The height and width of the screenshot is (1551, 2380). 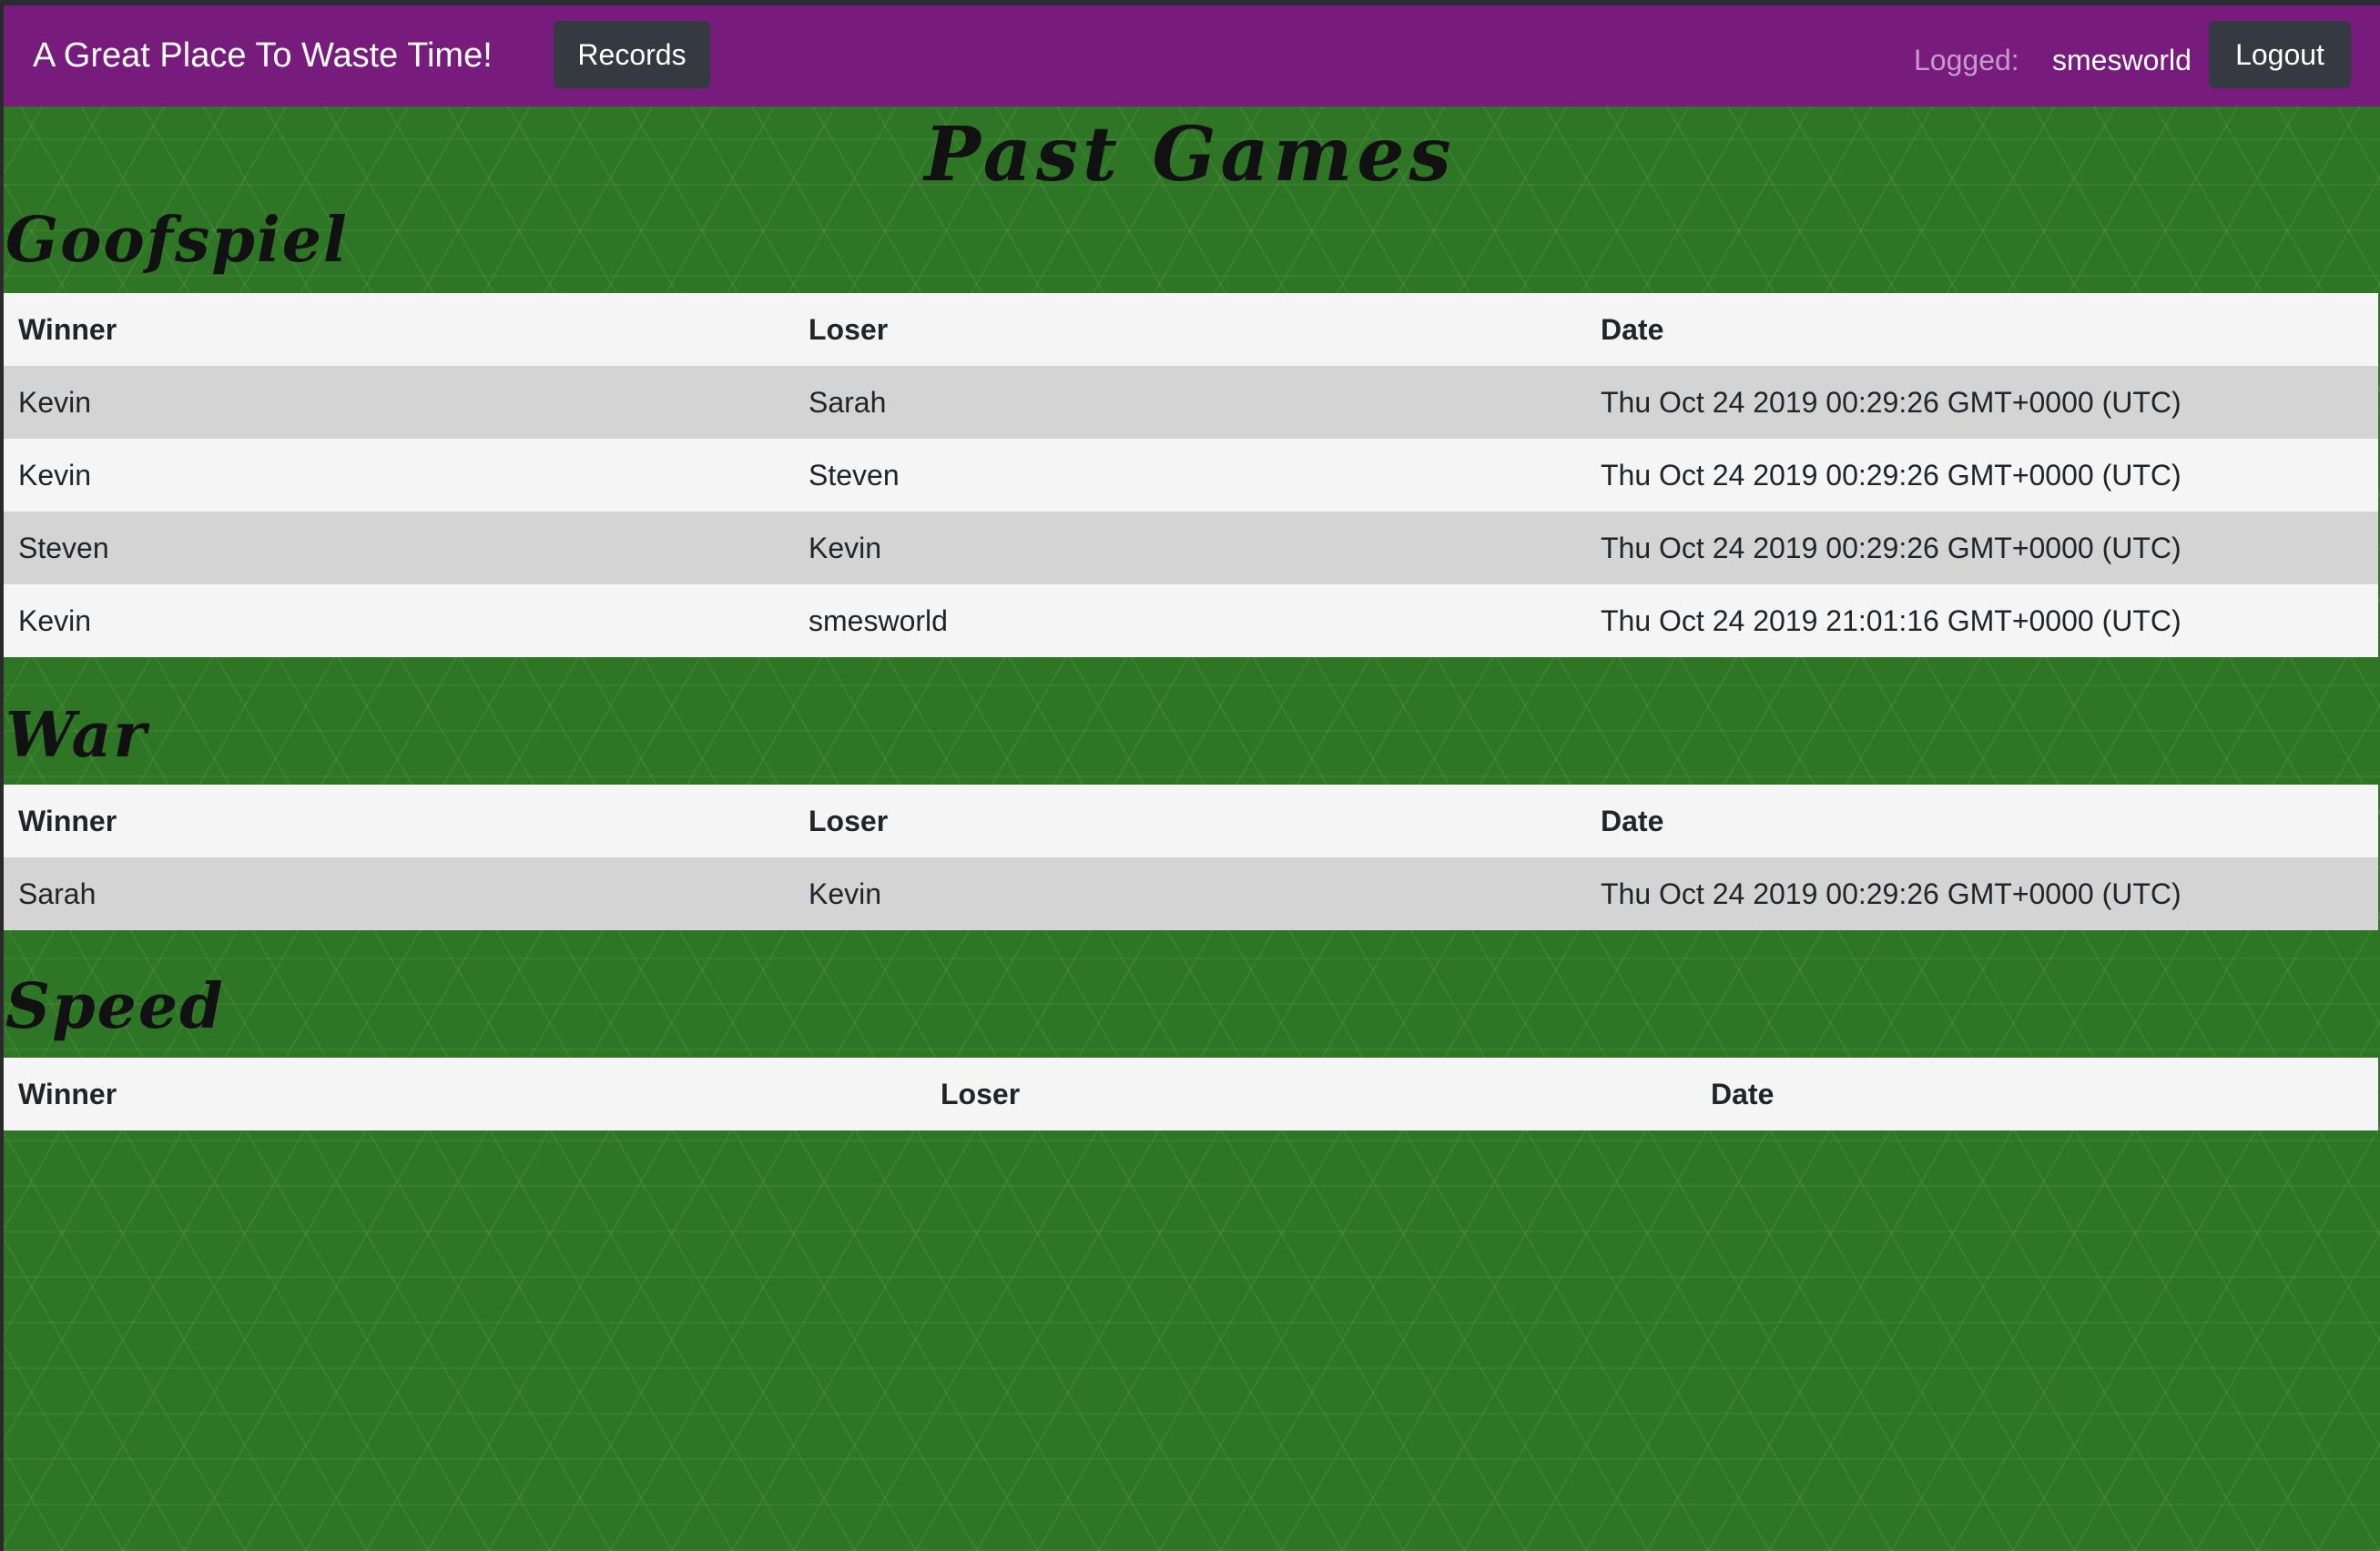 I want to click on username: smesworld, so click(x=2122, y=60).